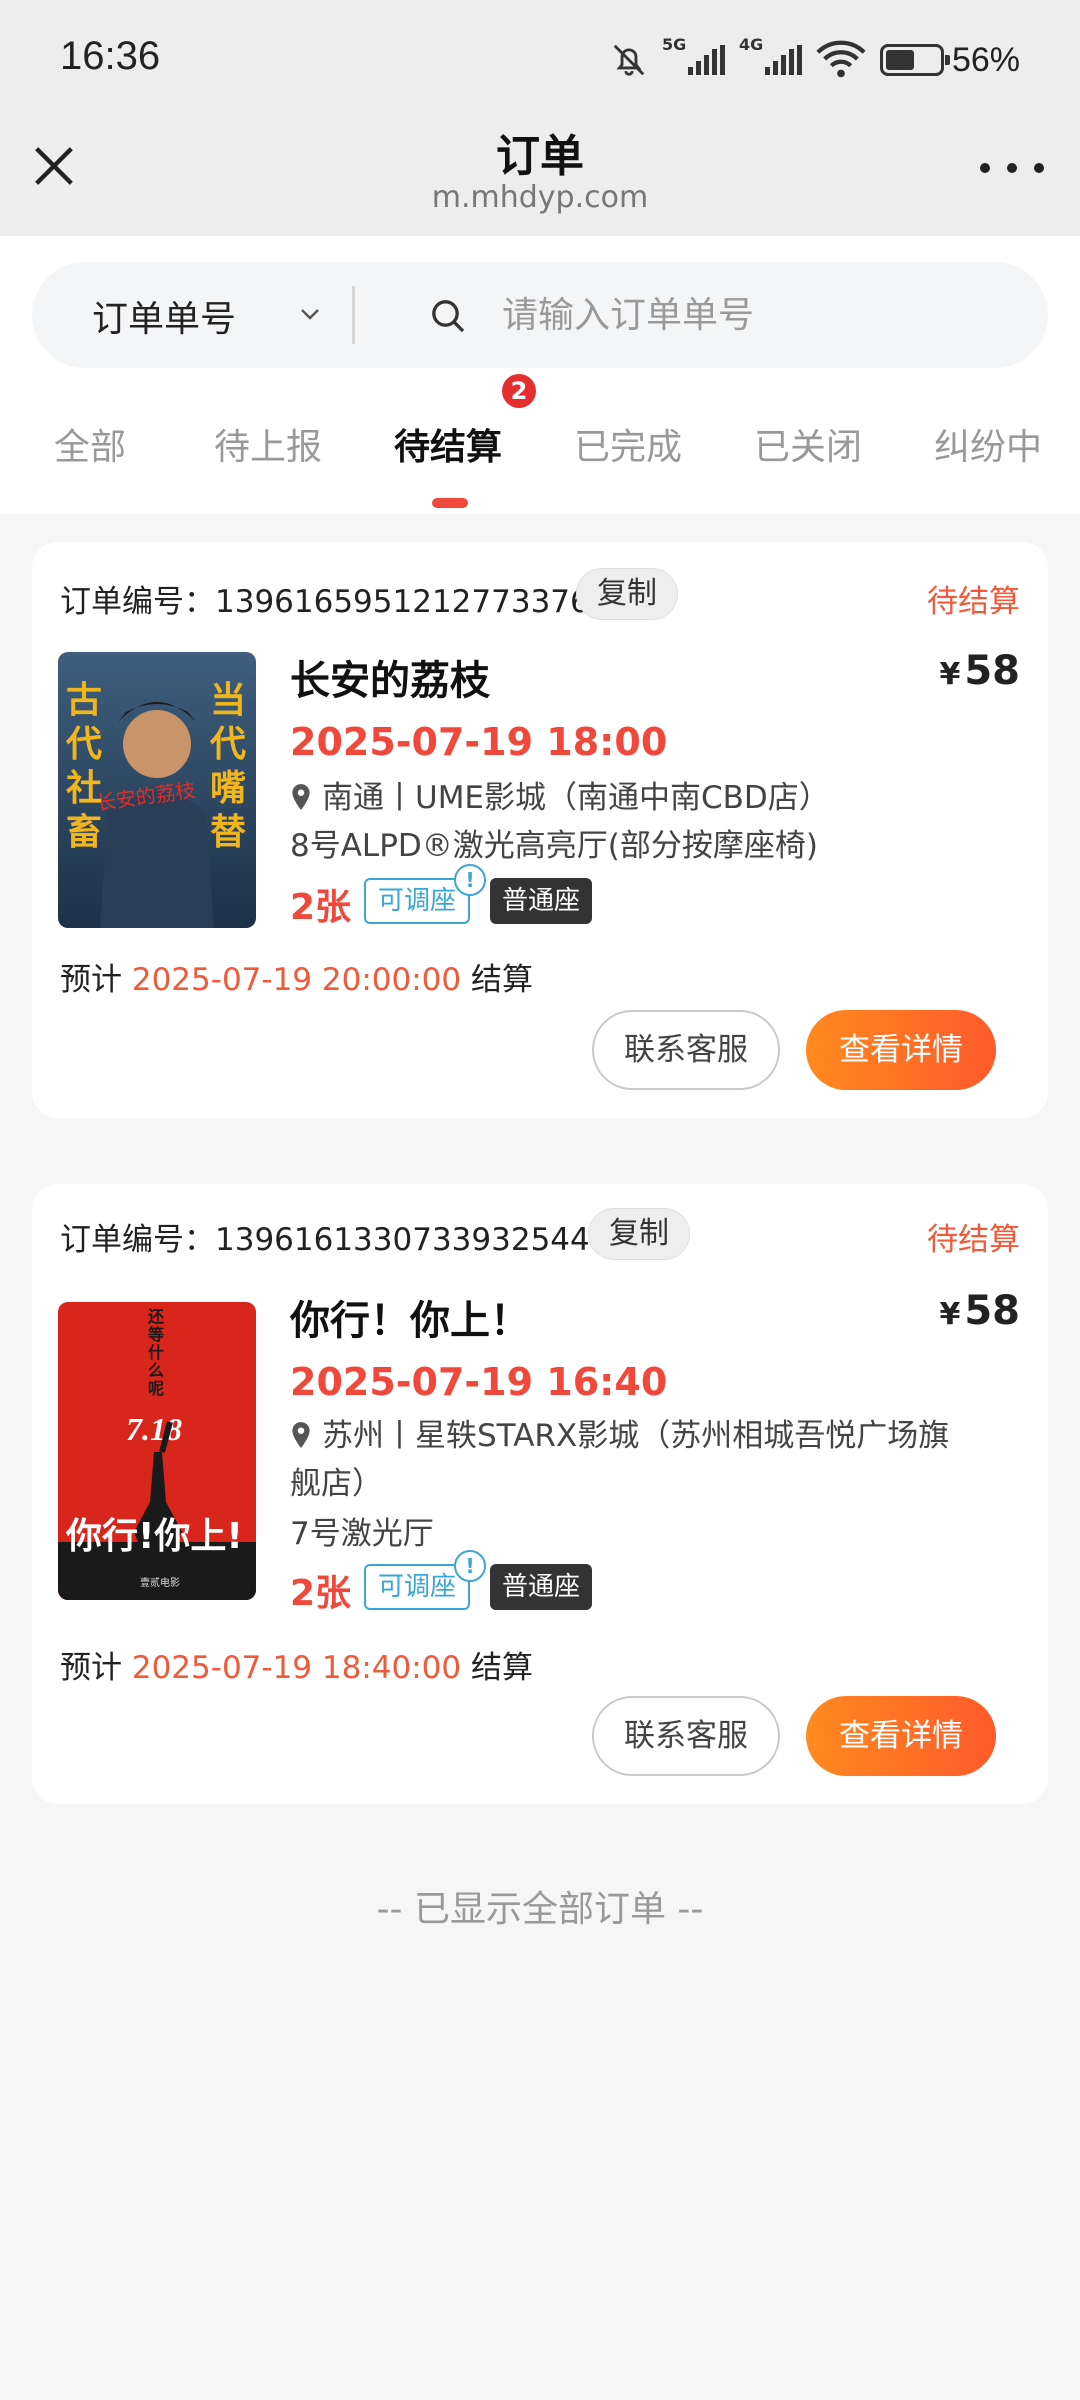 Image resolution: width=1080 pixels, height=2400 pixels. Describe the element at coordinates (156, 1370) in the screenshot. I see `svg-text: 么` at that location.